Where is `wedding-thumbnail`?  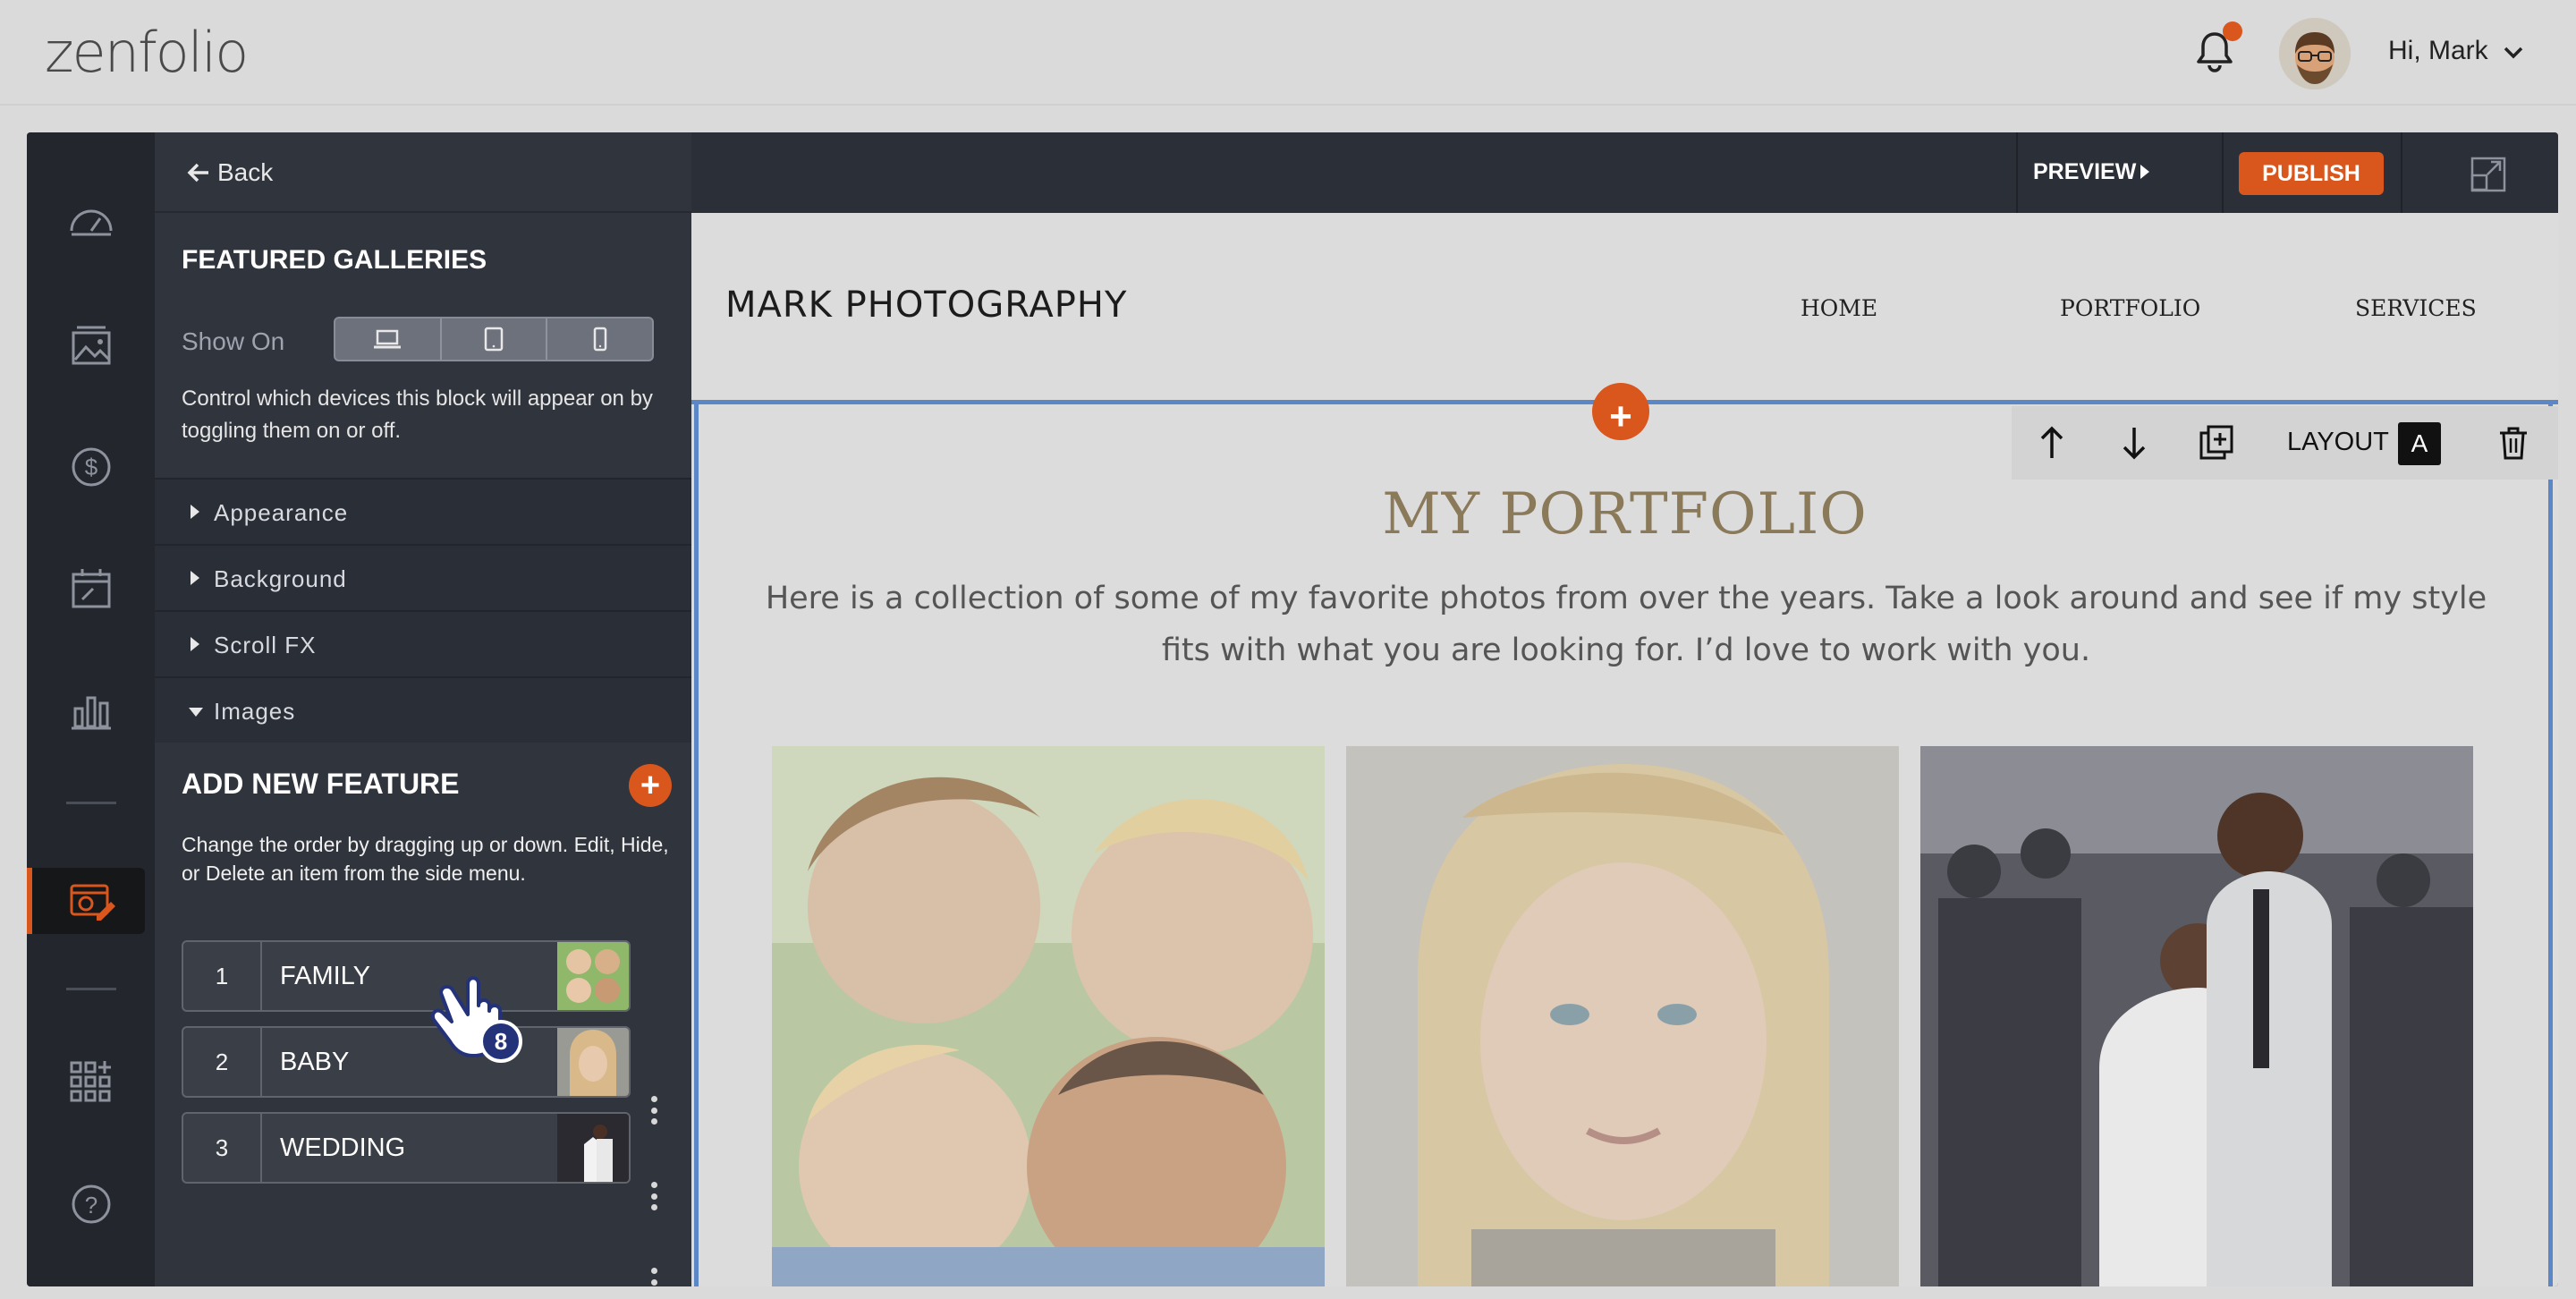 wedding-thumbnail is located at coordinates (593, 1148).